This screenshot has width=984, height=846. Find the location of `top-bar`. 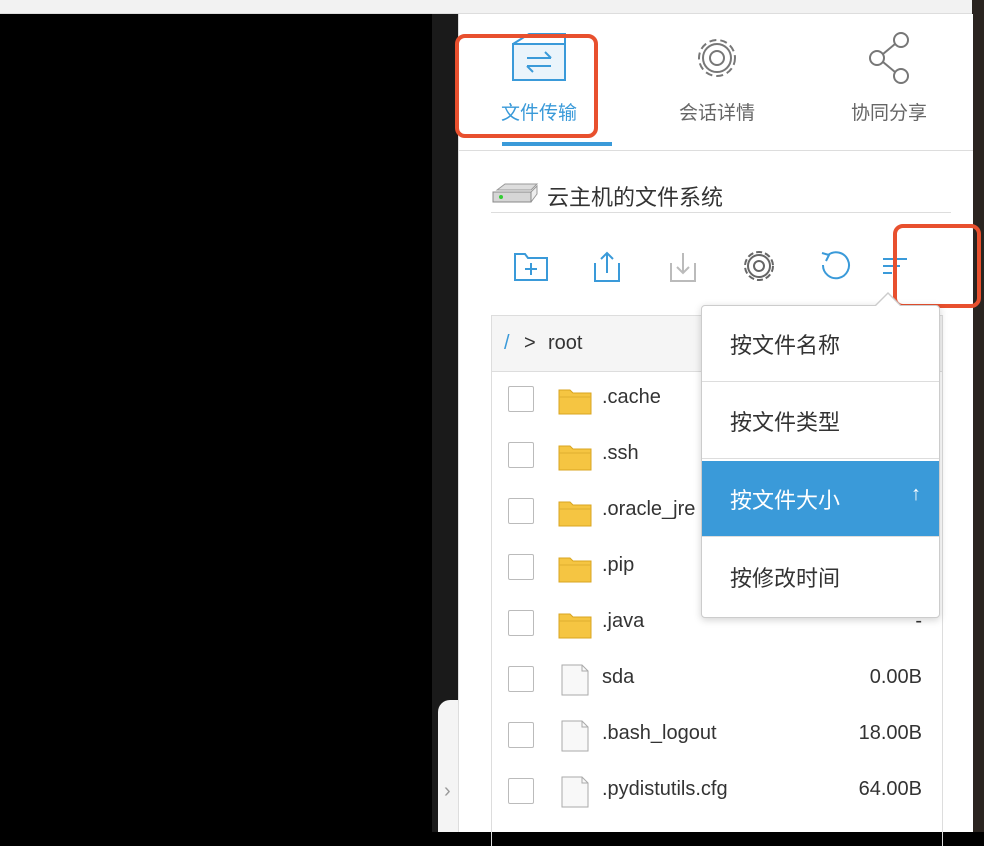

top-bar is located at coordinates (492, 7).